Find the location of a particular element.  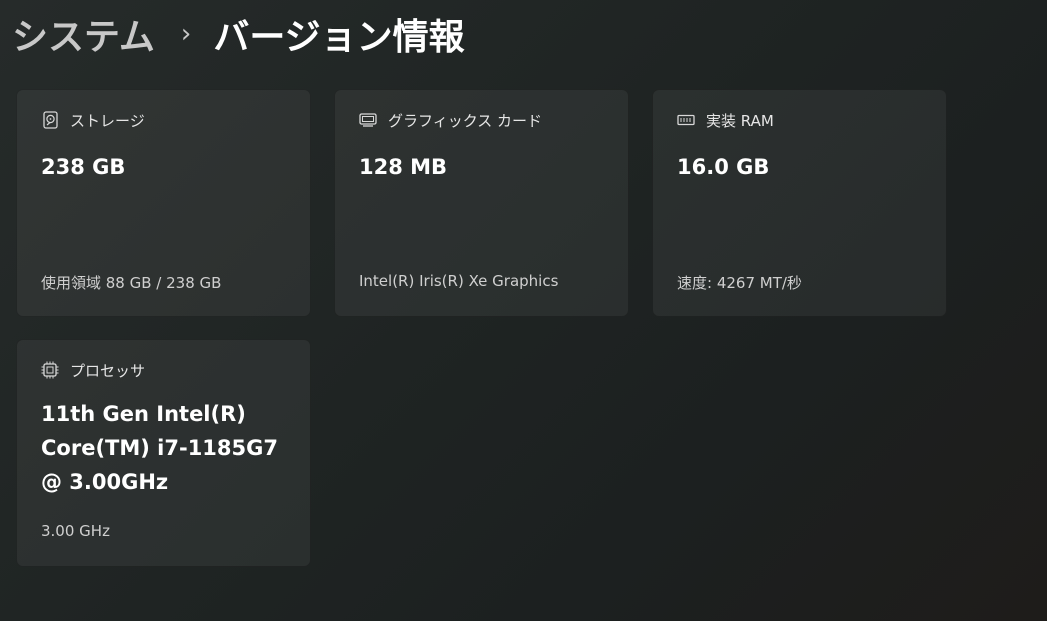

chevron-right-icon: › is located at coordinates (186, 34).